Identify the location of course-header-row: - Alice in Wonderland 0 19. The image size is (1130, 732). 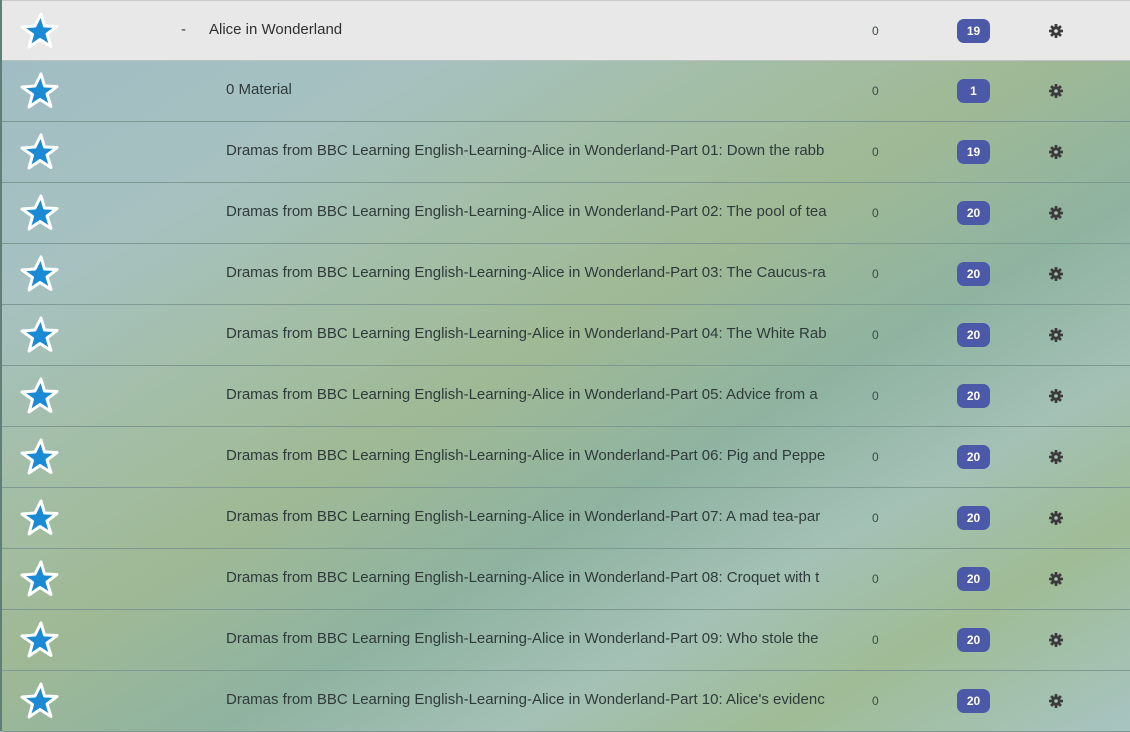
(566, 30).